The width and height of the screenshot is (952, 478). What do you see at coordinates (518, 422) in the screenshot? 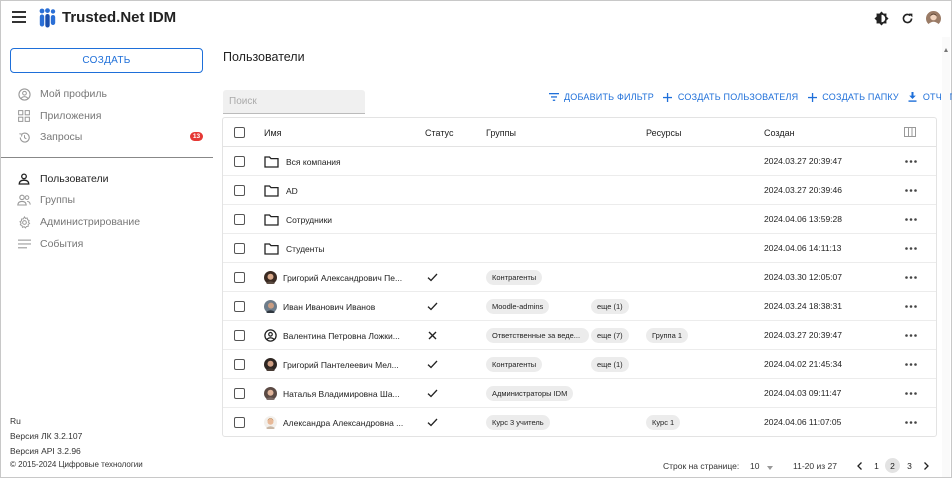
I see `group-chip: Курс 3 учитель` at bounding box center [518, 422].